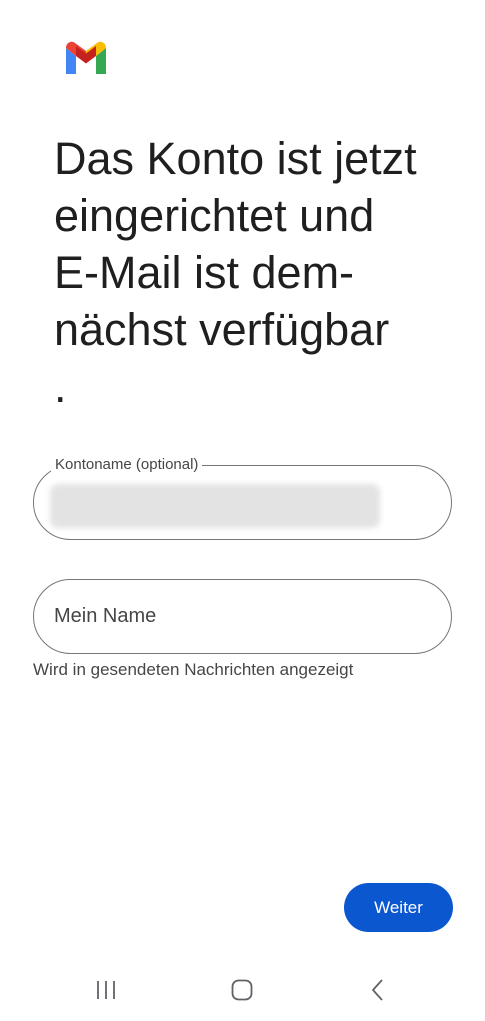  What do you see at coordinates (239, 616) in the screenshot?
I see `your-name-input` at bounding box center [239, 616].